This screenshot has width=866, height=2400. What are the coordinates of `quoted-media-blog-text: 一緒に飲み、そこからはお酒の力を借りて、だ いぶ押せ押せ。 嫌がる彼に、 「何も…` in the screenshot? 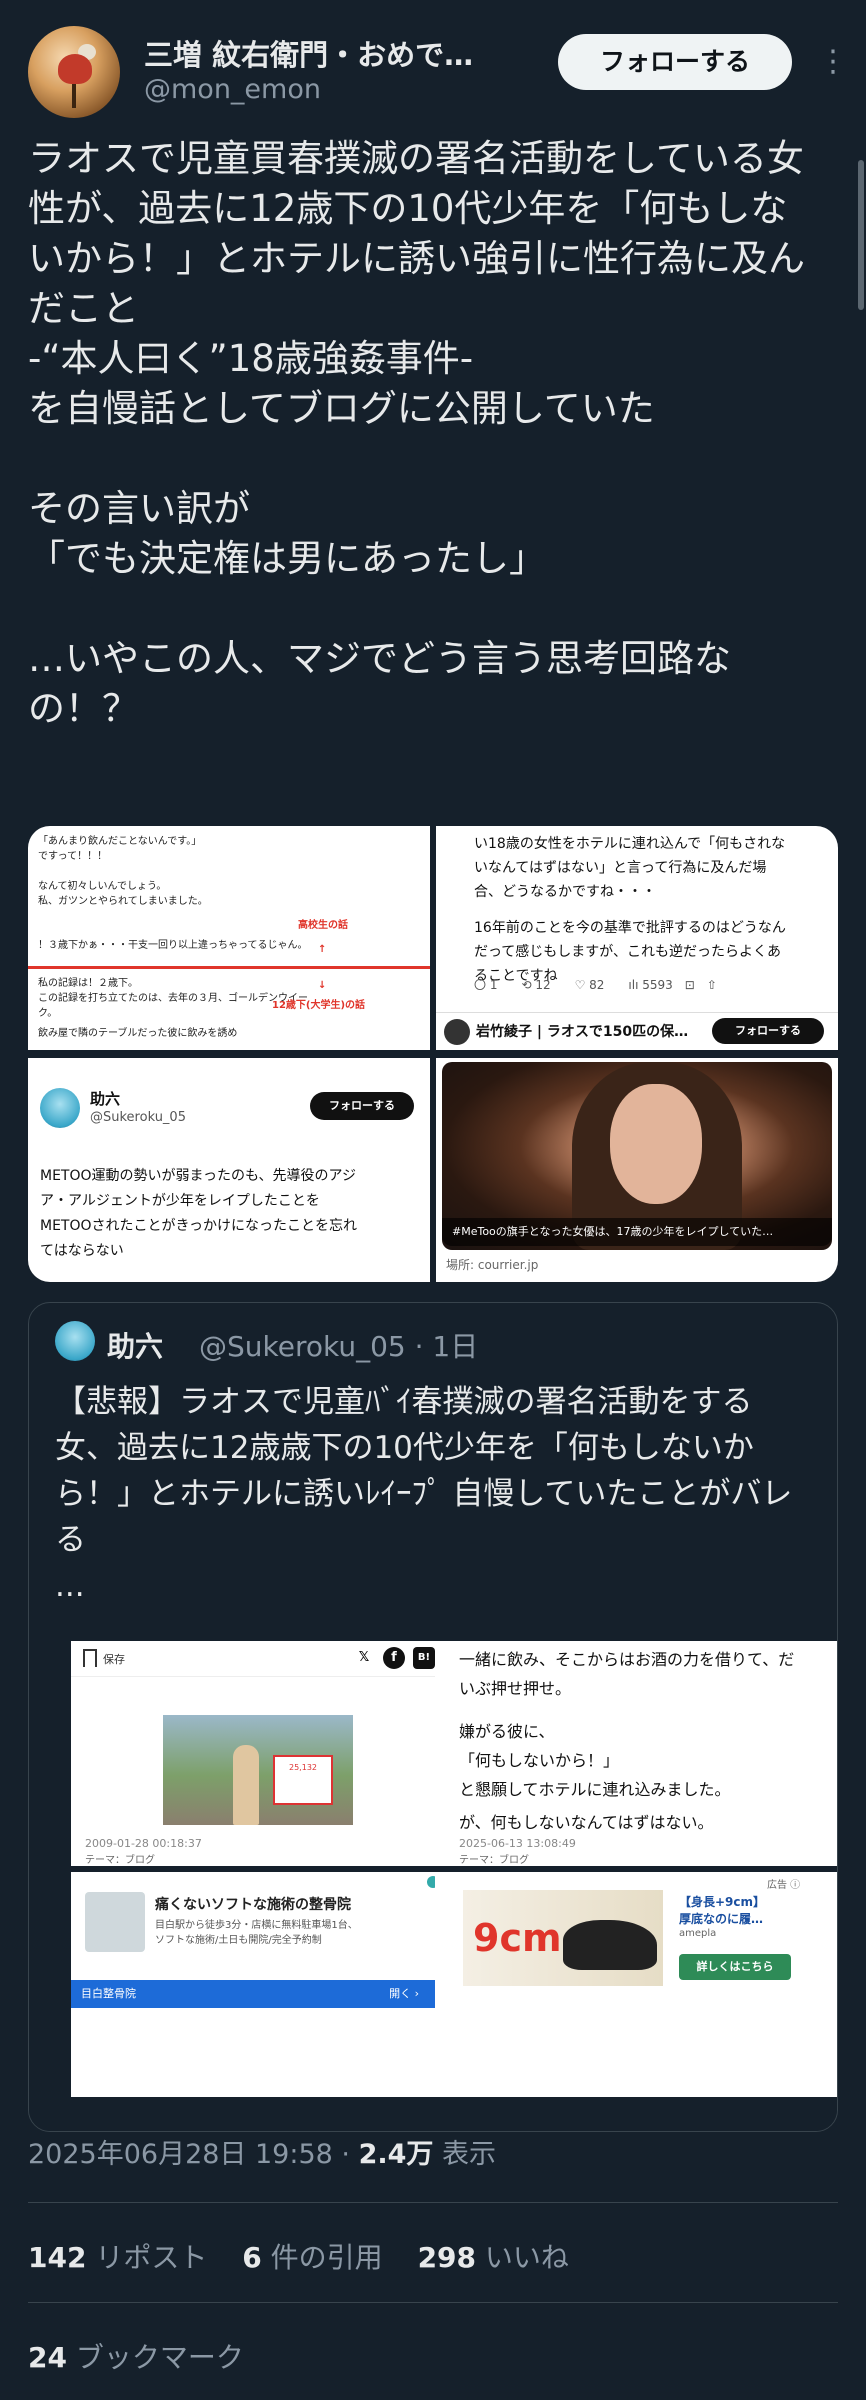 It's located at (636, 1753).